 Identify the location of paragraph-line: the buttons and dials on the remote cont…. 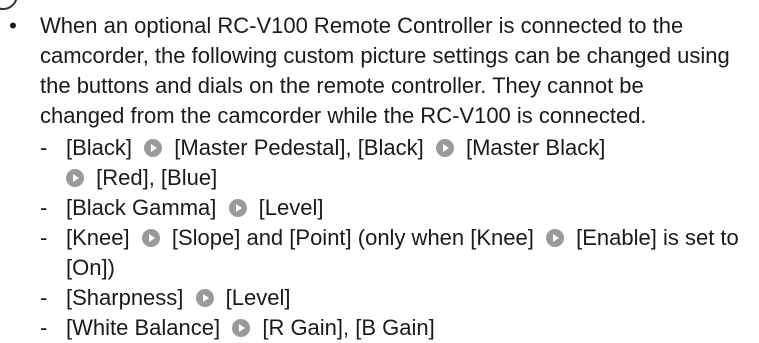
(342, 85).